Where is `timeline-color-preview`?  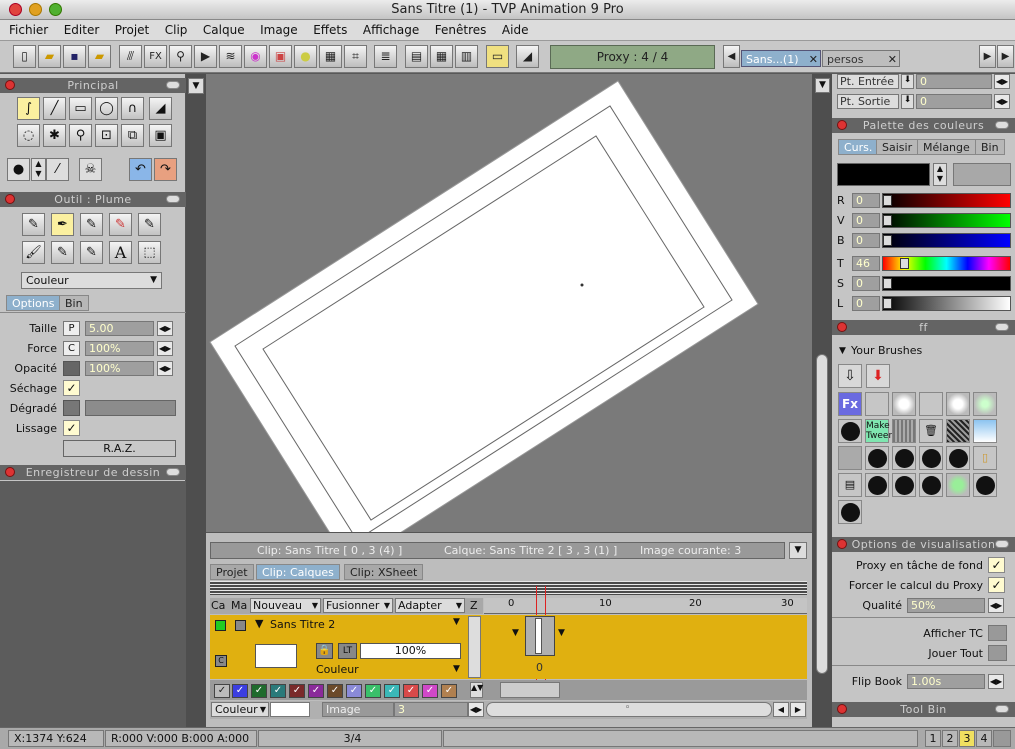 timeline-color-preview is located at coordinates (290, 709).